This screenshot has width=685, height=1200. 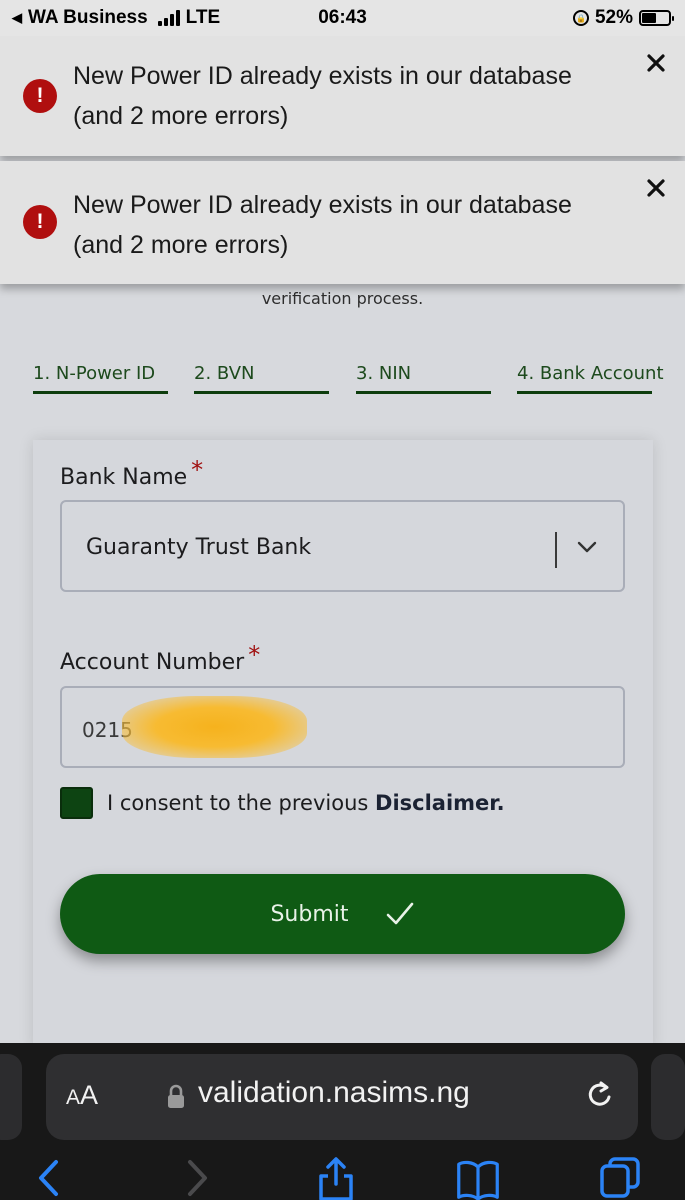 I want to click on forward-arrow-icon, so click(x=196, y=1178).